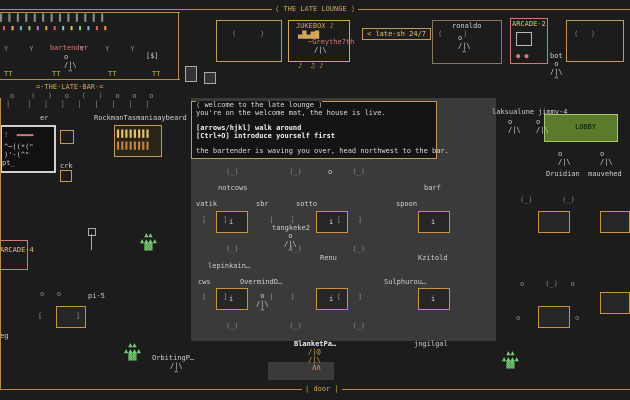 This screenshot has width=630, height=400. What do you see at coordinates (69, 48) in the screenshot?
I see `bartender-name: bartender` at bounding box center [69, 48].